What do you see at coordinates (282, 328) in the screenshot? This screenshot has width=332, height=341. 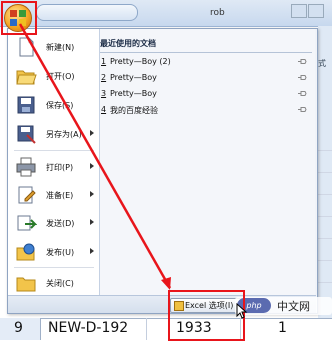 I see `table-cell: 1` at bounding box center [282, 328].